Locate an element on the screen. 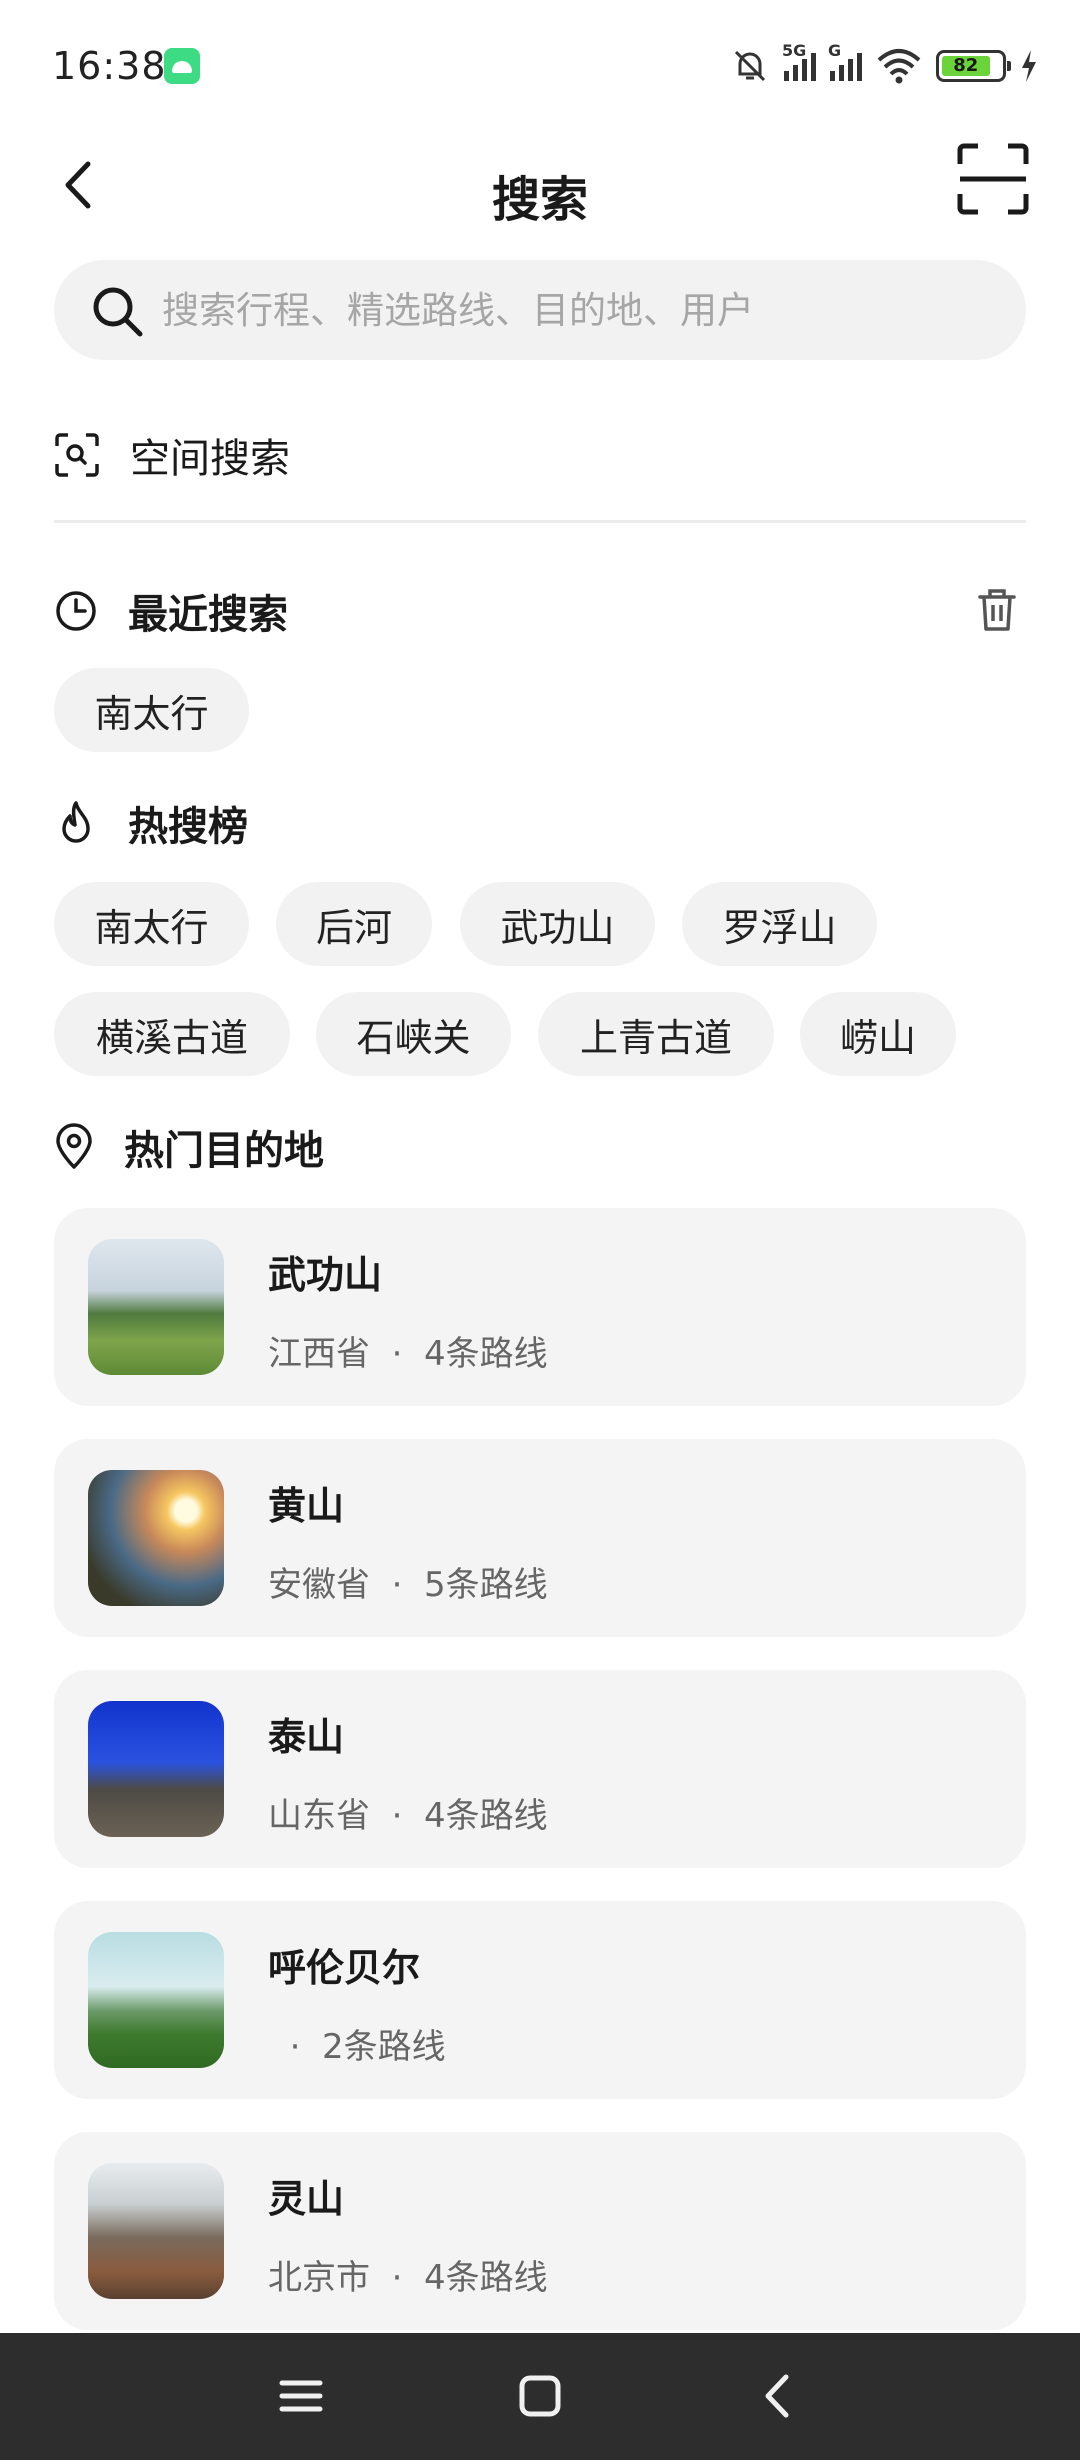 The width and height of the screenshot is (1080, 2460). status-icons: 5G G 82 is located at coordinates (884, 64).